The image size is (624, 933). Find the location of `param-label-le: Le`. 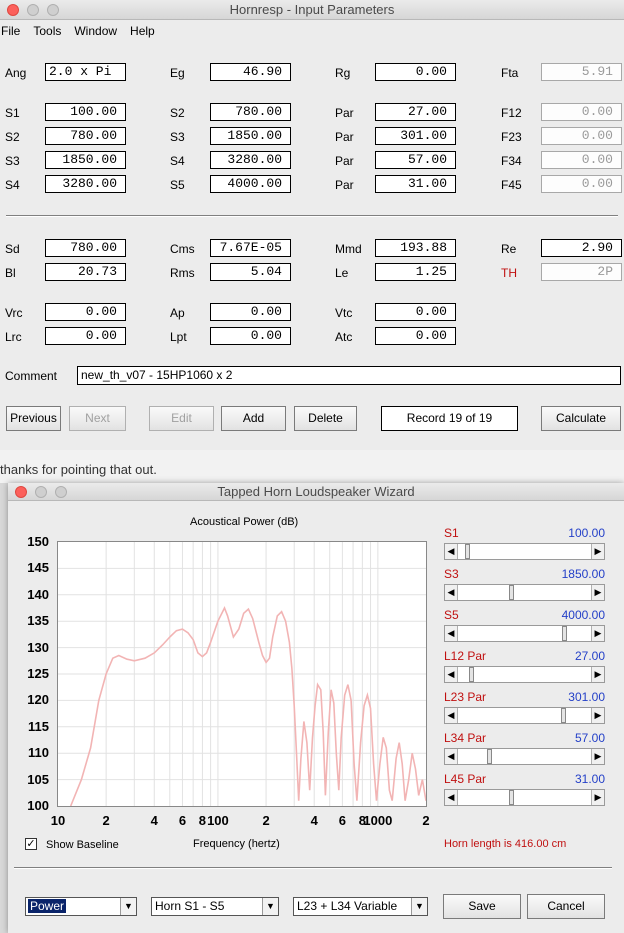

param-label-le: Le is located at coordinates (342, 273).